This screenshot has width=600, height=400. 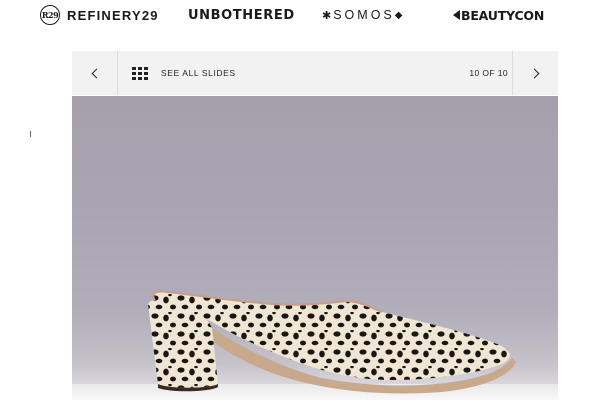 What do you see at coordinates (398, 15) in the screenshot?
I see `diamond-icon: ◆` at bounding box center [398, 15].